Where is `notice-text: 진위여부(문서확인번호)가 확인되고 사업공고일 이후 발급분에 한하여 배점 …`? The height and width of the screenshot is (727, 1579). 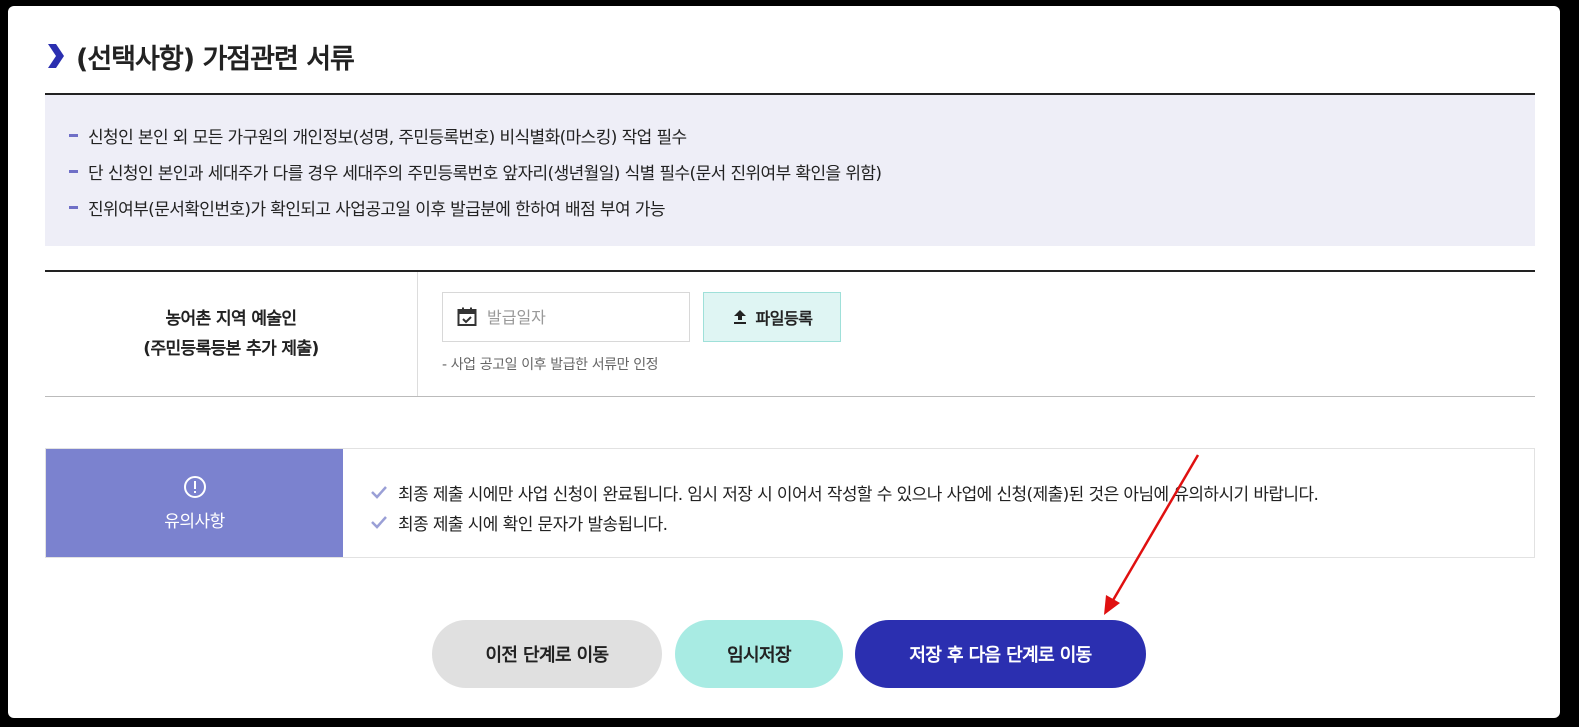 notice-text: 진위여부(문서확인번호)가 확인되고 사업공고일 이후 발급분에 한하여 배점 … is located at coordinates (377, 209).